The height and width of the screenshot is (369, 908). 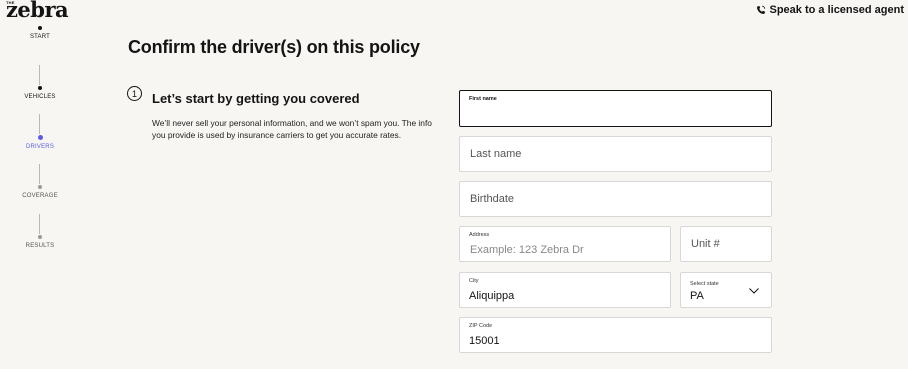 What do you see at coordinates (726, 244) in the screenshot?
I see `unit-field: Unit #` at bounding box center [726, 244].